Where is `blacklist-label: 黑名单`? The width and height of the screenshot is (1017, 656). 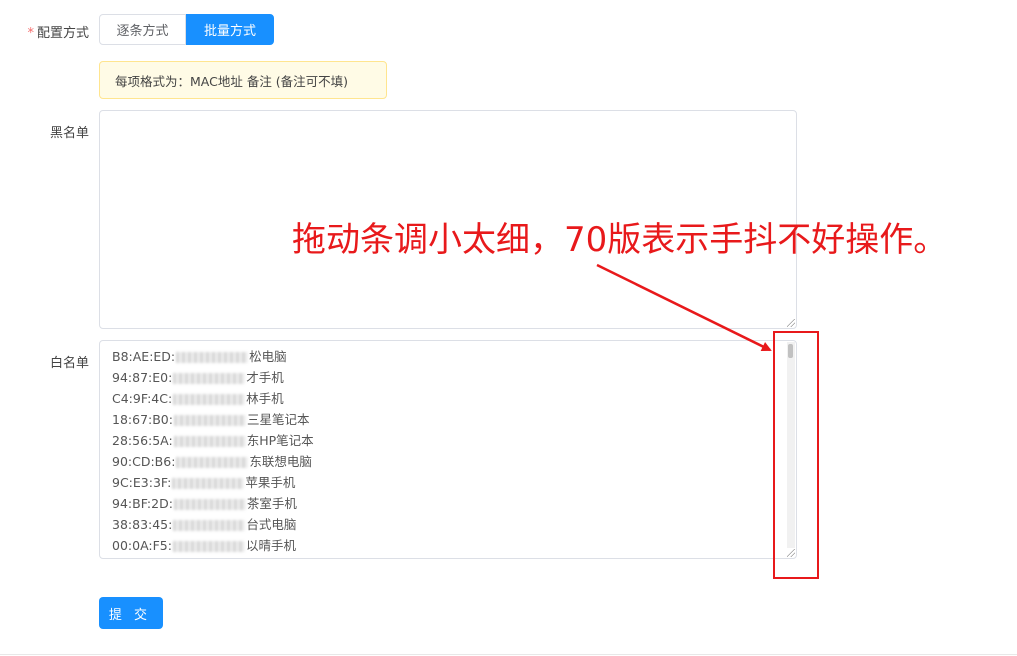 blacklist-label: 黑名单 is located at coordinates (69, 133).